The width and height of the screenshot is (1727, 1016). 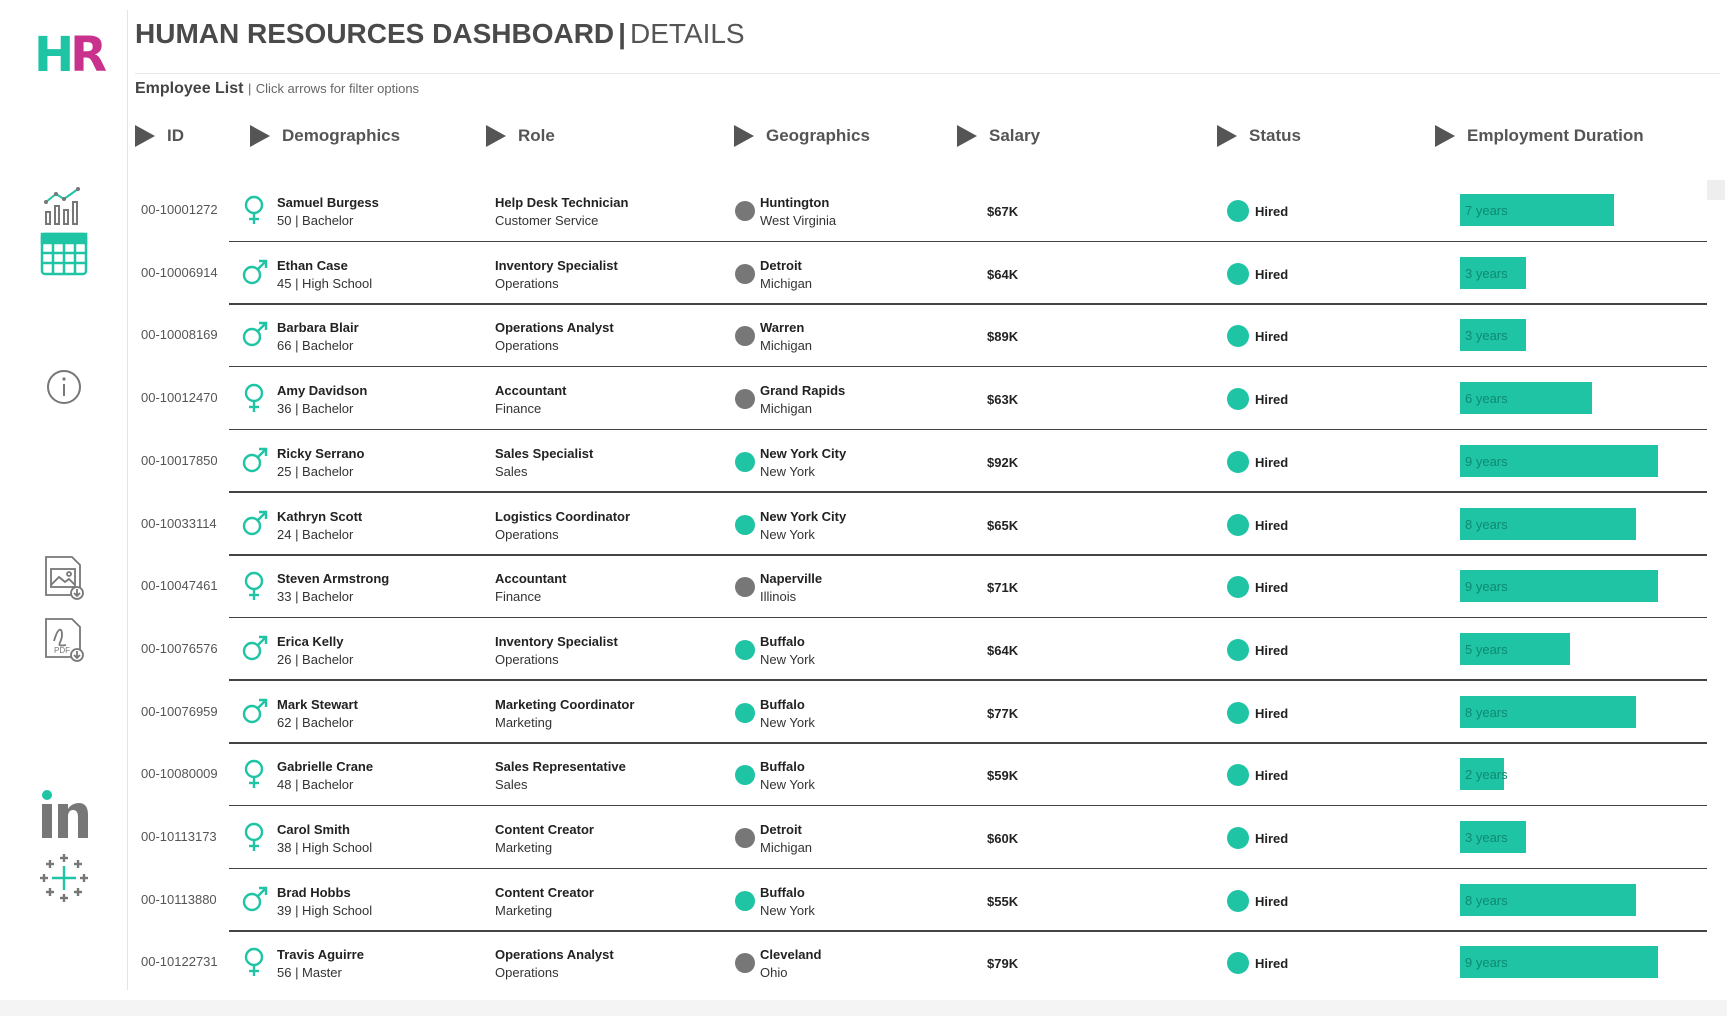 I want to click on employee-name: Samuel Burgess, so click(x=328, y=202).